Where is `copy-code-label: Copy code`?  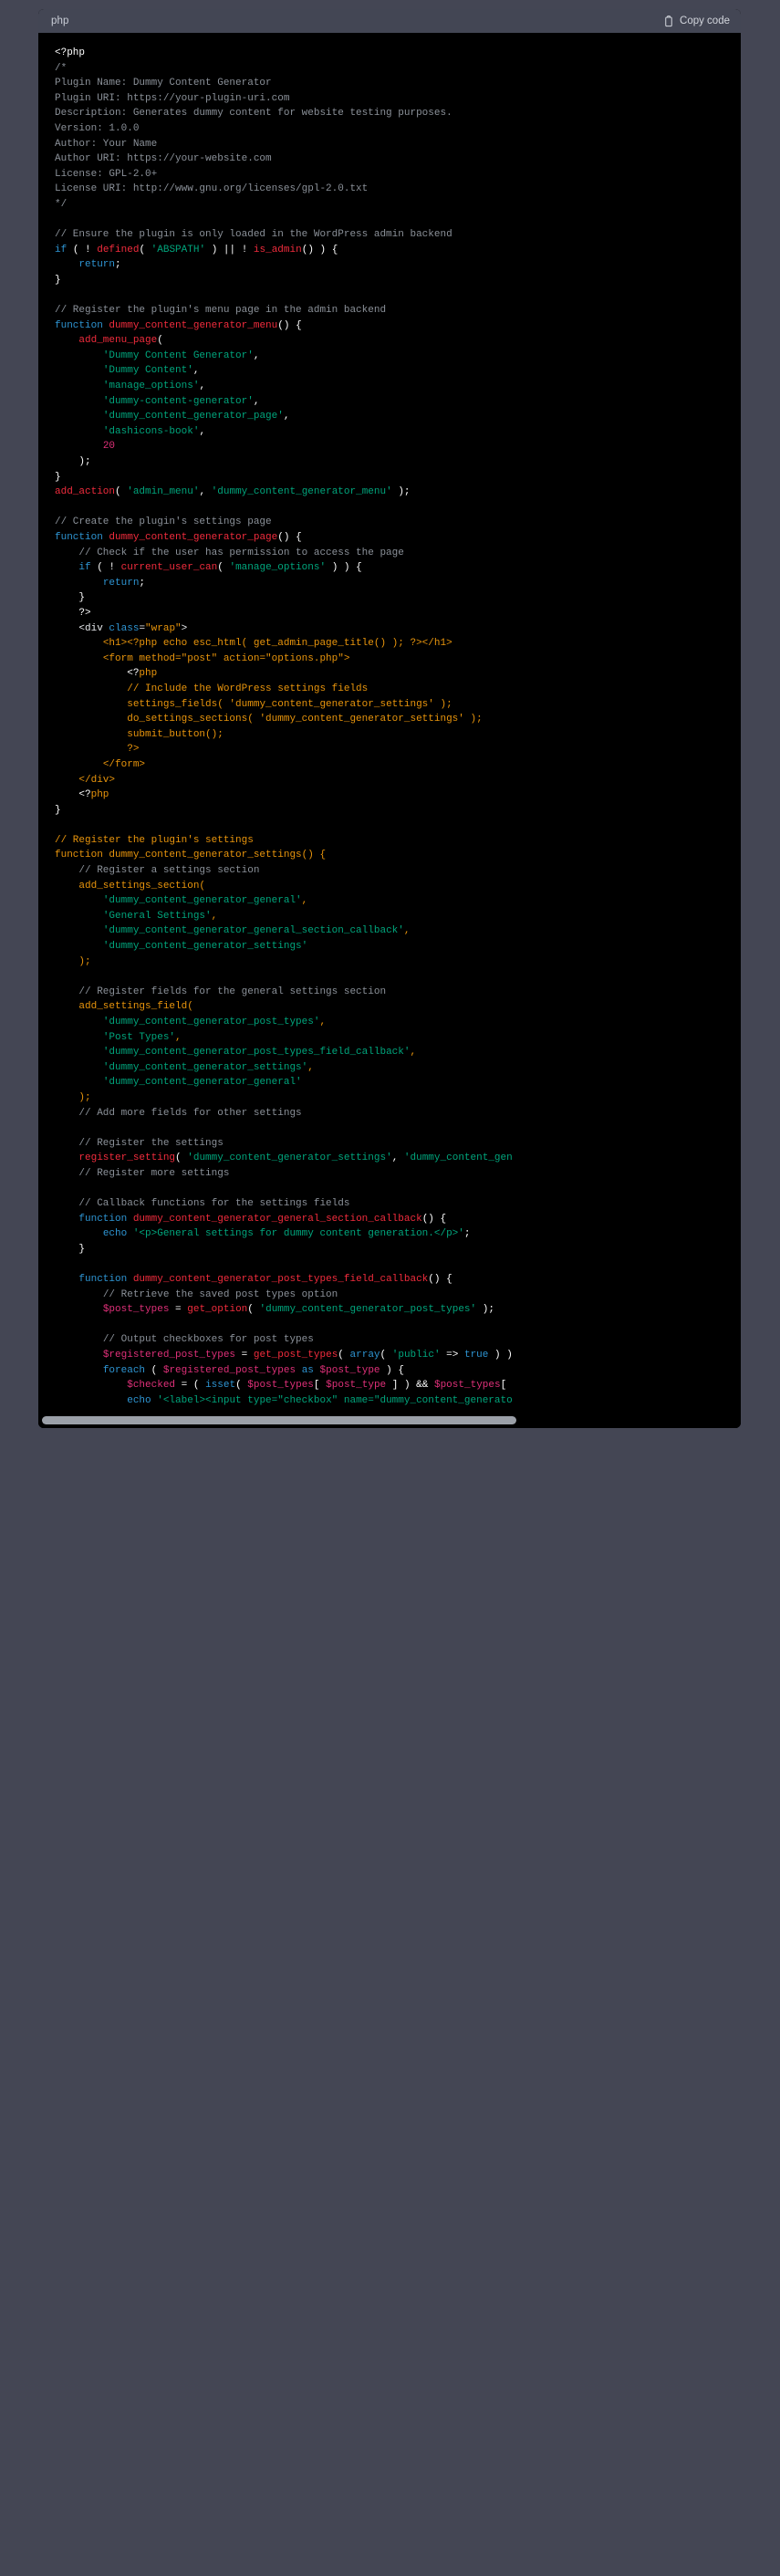 copy-code-label: Copy code is located at coordinates (705, 21).